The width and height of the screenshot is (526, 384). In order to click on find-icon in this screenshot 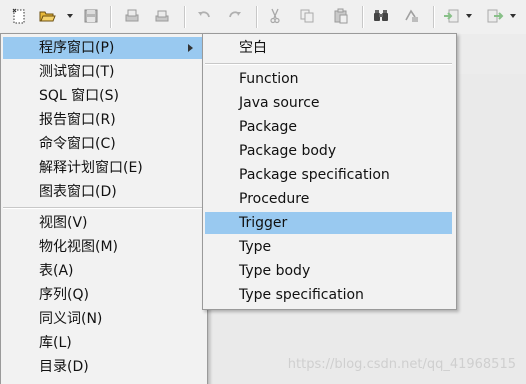, I will do `click(381, 16)`.